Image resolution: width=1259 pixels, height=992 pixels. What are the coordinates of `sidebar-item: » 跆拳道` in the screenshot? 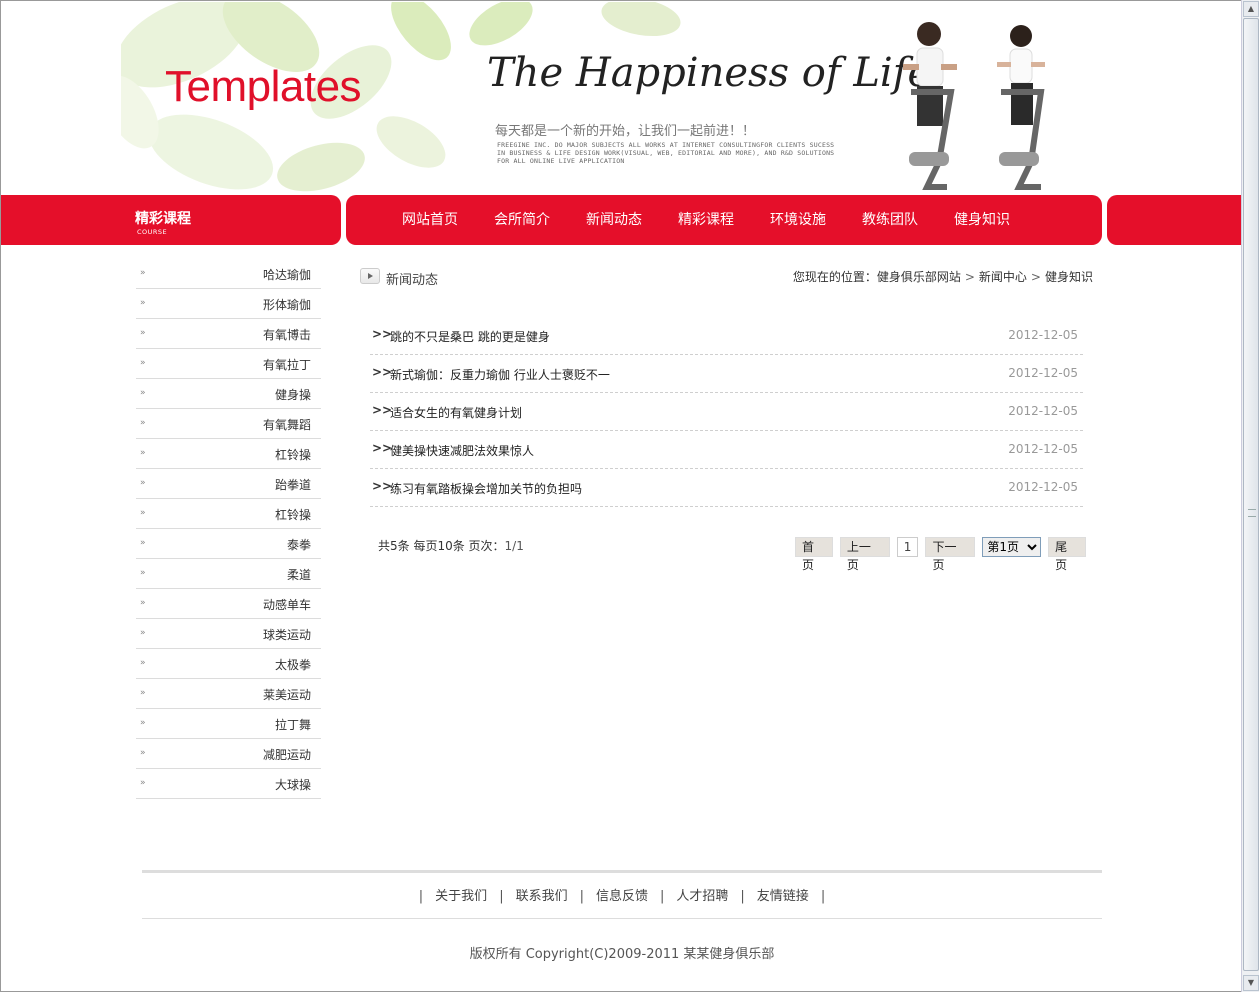 It's located at (228, 484).